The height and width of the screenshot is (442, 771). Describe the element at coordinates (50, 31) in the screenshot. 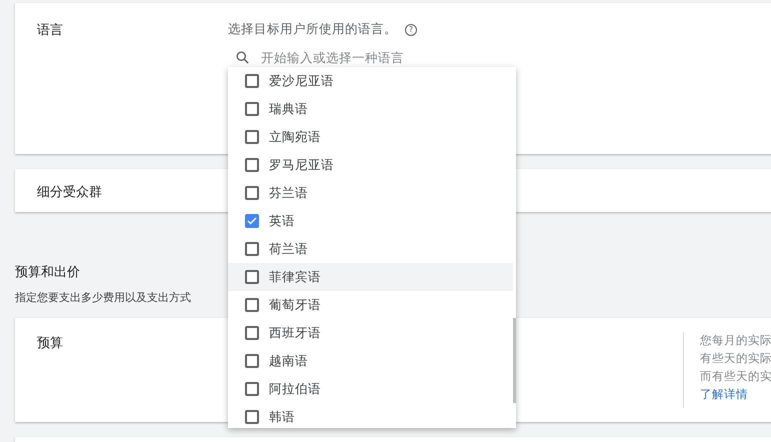

I see `language-label: 语言` at that location.